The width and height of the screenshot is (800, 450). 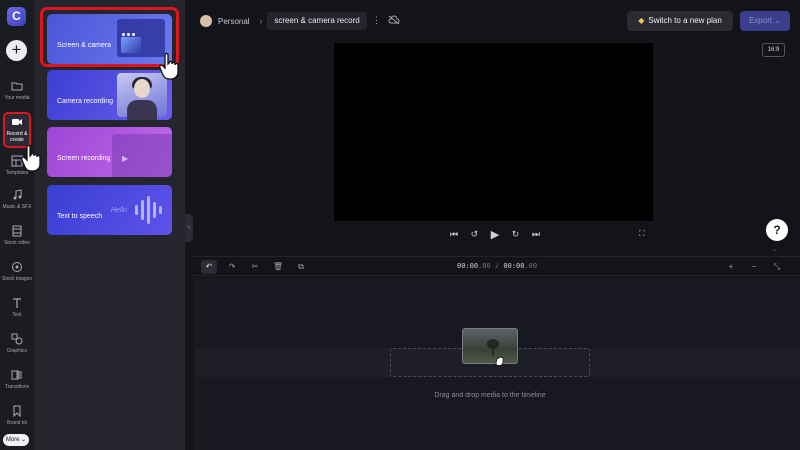 What do you see at coordinates (684, 20) in the screenshot?
I see `upgrade-label: Switch to a new plan` at bounding box center [684, 20].